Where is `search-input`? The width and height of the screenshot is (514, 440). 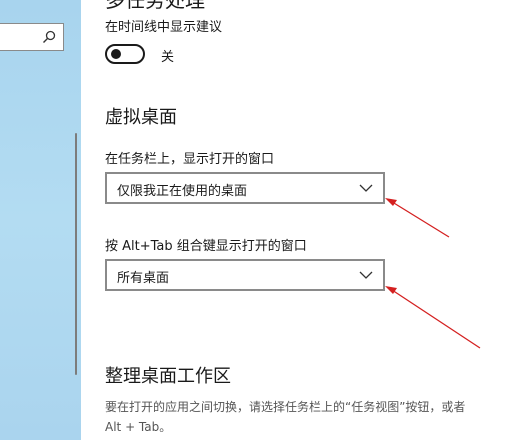 search-input is located at coordinates (32, 37).